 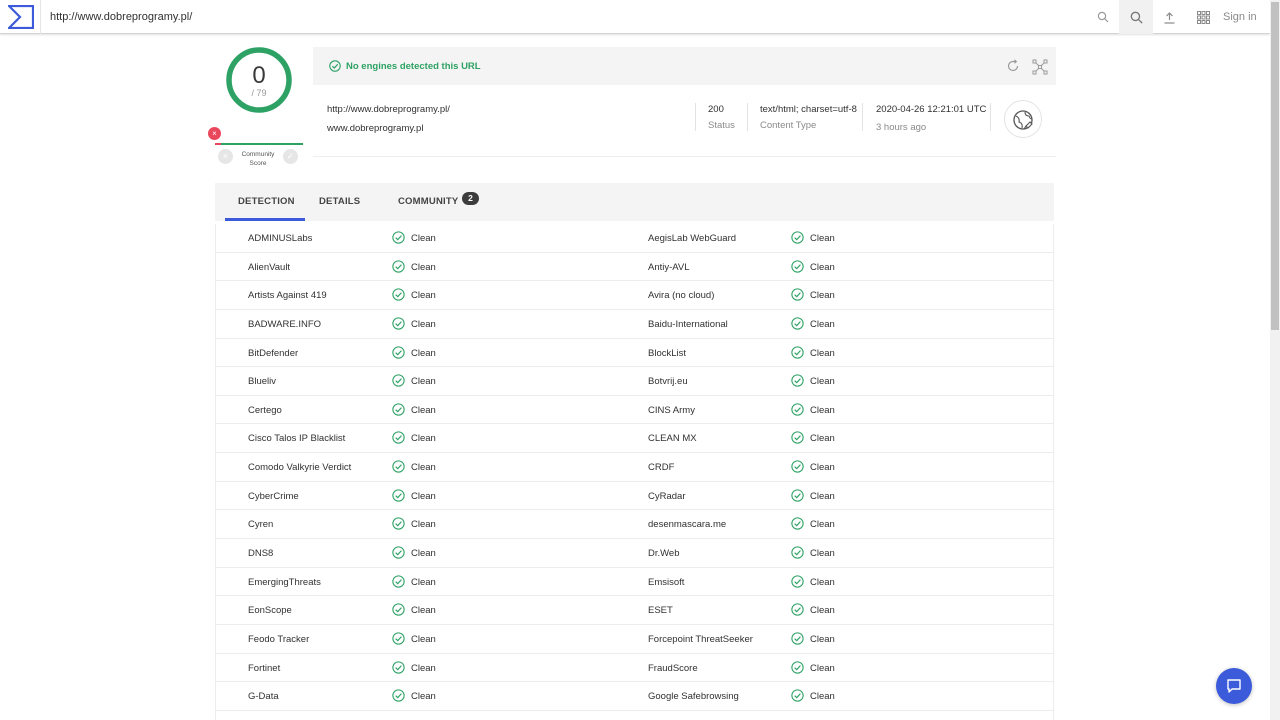 What do you see at coordinates (273, 496) in the screenshot?
I see `engine-name: CyberCrime` at bounding box center [273, 496].